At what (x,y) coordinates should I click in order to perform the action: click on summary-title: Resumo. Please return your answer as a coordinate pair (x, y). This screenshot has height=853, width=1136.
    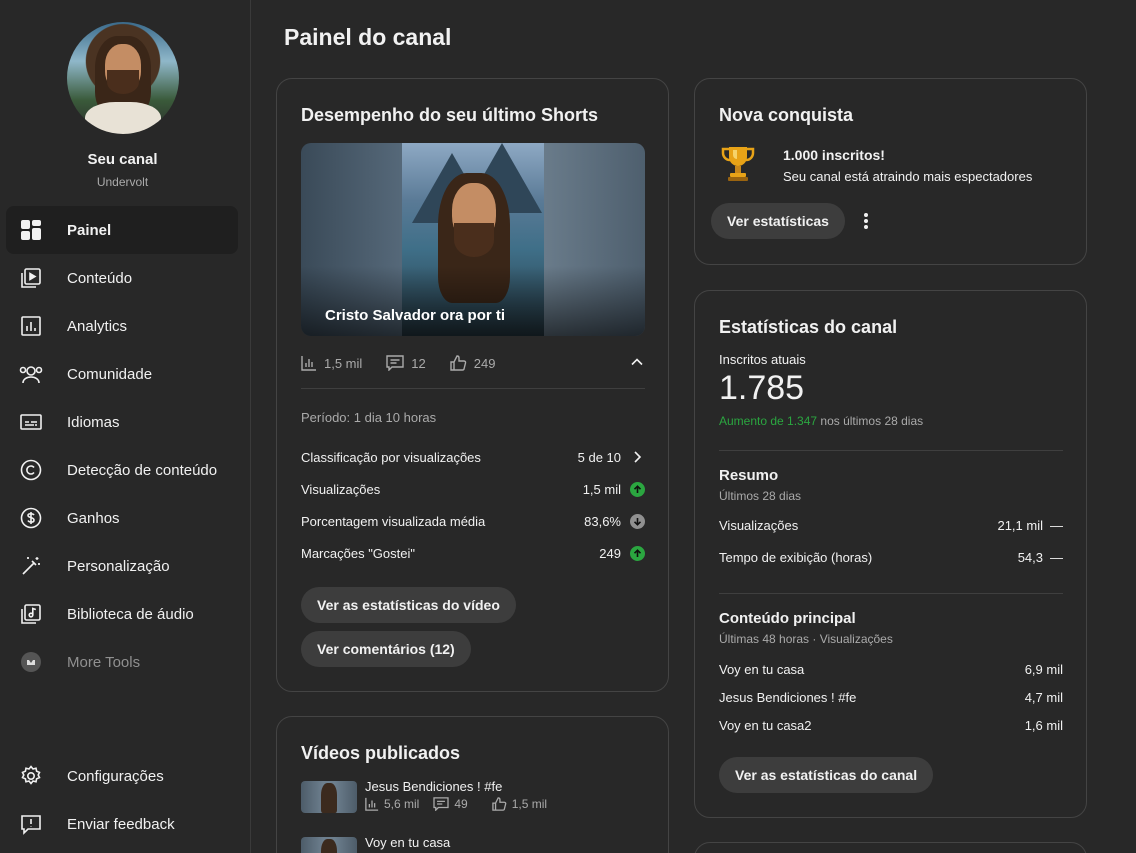
    Looking at the image, I should click on (749, 475).